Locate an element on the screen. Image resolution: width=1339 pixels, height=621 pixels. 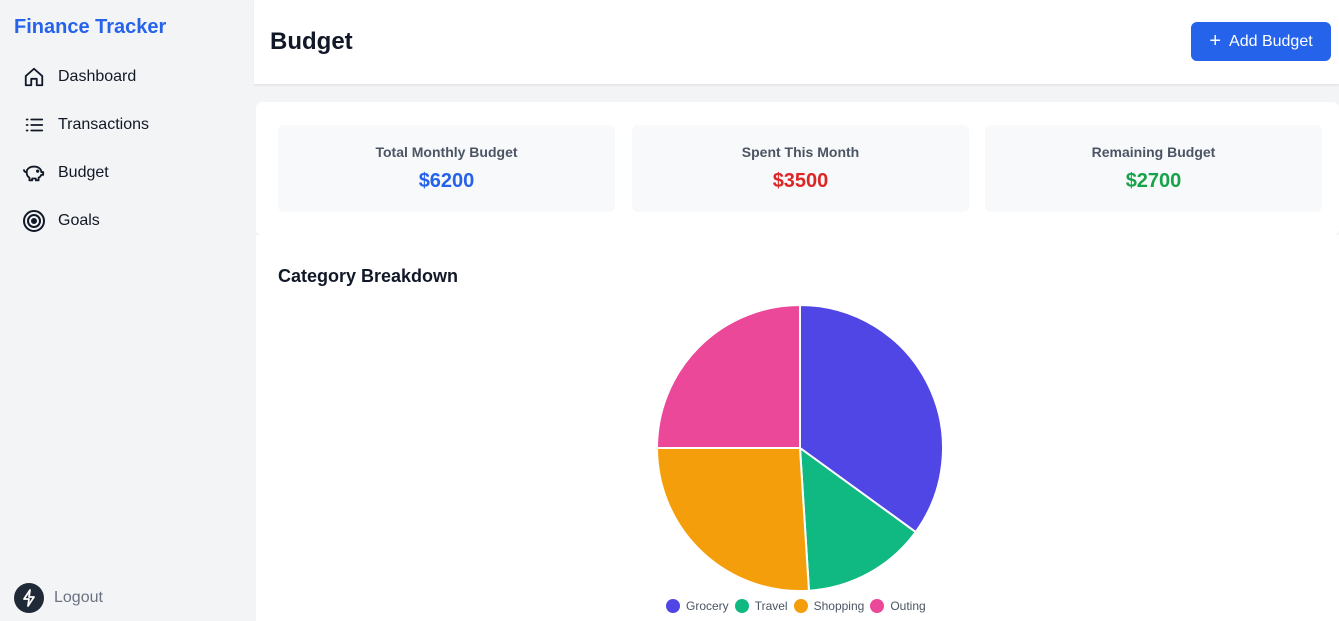
card-value: $3500 is located at coordinates (800, 181).